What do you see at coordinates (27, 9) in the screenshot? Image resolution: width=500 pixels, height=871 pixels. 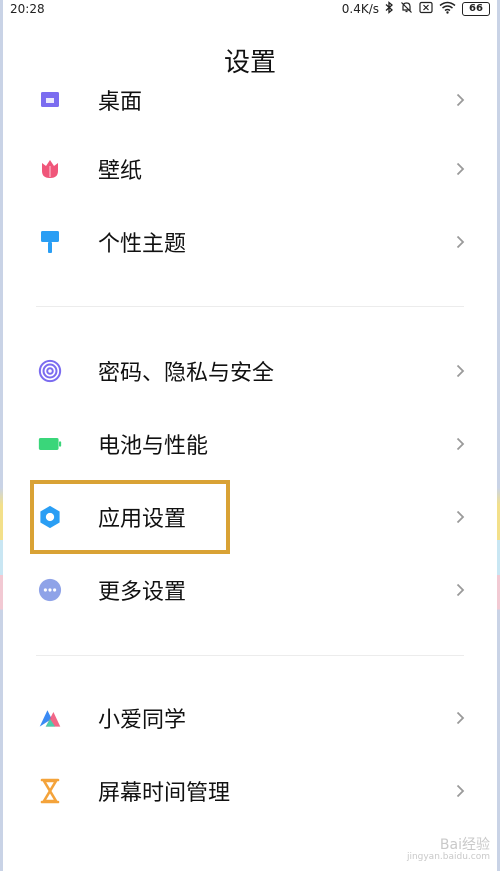 I see `status-time: 20:28` at bounding box center [27, 9].